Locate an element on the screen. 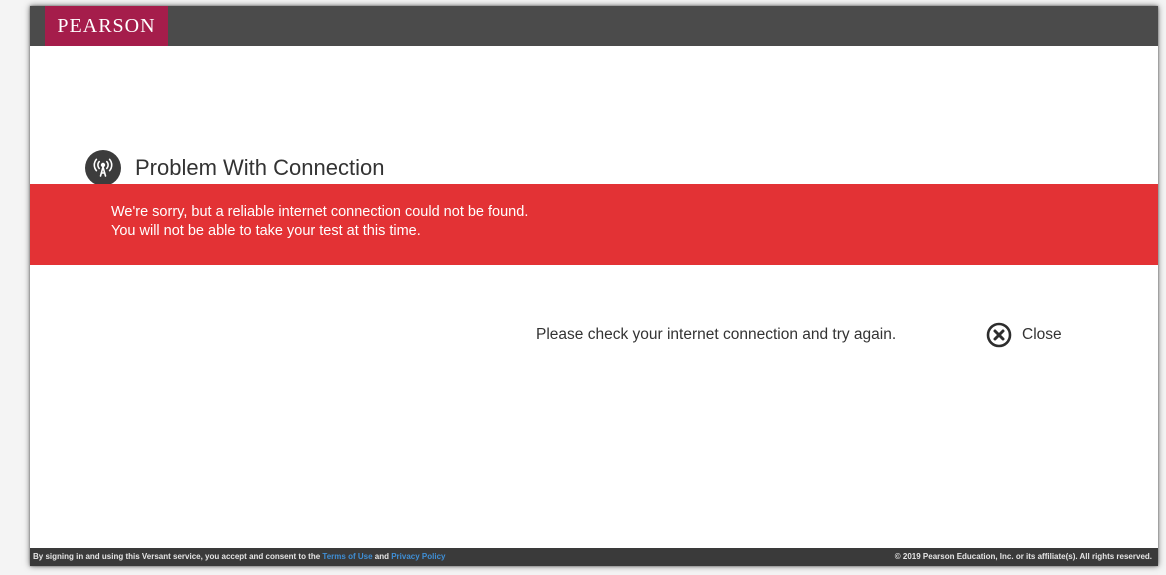 Image resolution: width=1166 pixels, height=575 pixels. terms-of-use-link: Terms of Use is located at coordinates (347, 556).